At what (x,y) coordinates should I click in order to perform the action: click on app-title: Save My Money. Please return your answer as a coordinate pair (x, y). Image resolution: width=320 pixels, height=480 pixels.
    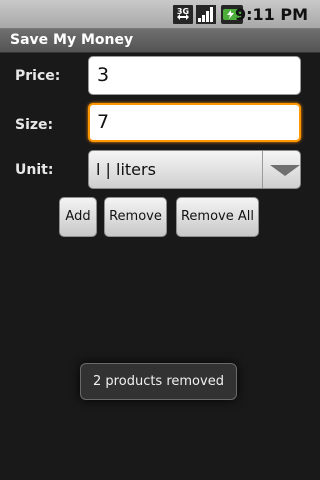
    Looking at the image, I should click on (72, 40).